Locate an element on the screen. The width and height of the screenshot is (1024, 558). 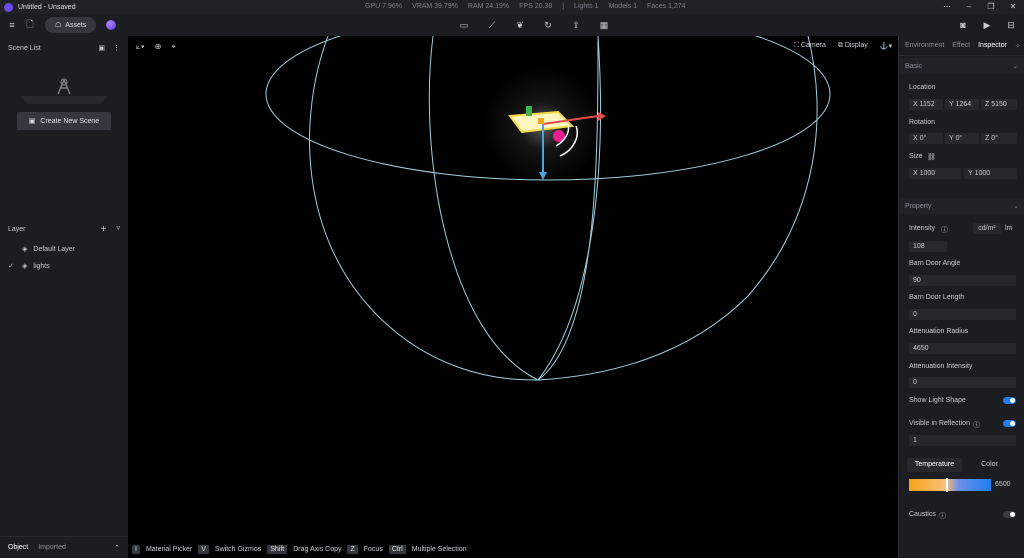
y-axis-handle is located at coordinates (529, 111).